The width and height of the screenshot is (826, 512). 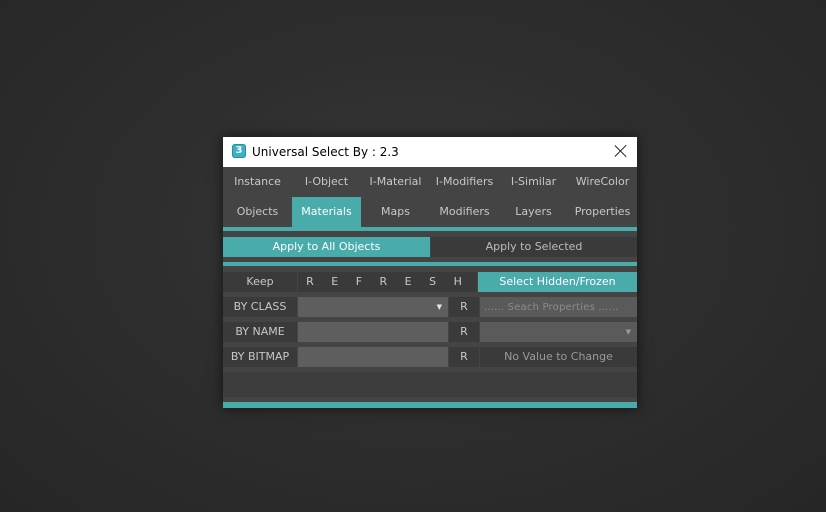 I want to click on tab-i-modifiers: I-Modifiers, so click(x=464, y=181).